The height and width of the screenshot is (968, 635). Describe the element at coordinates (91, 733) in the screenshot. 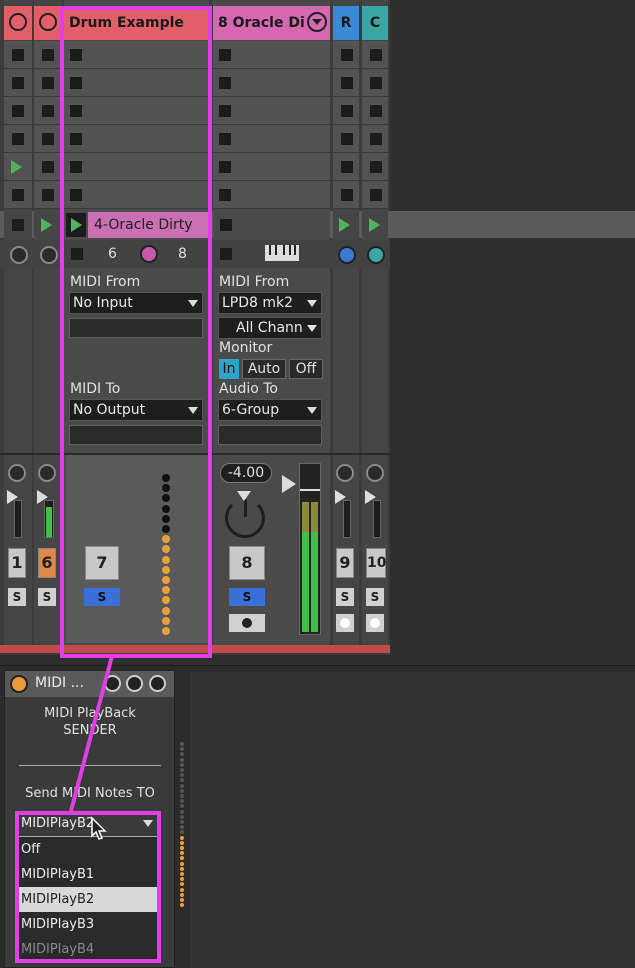

I see `highlight-connector-line` at that location.